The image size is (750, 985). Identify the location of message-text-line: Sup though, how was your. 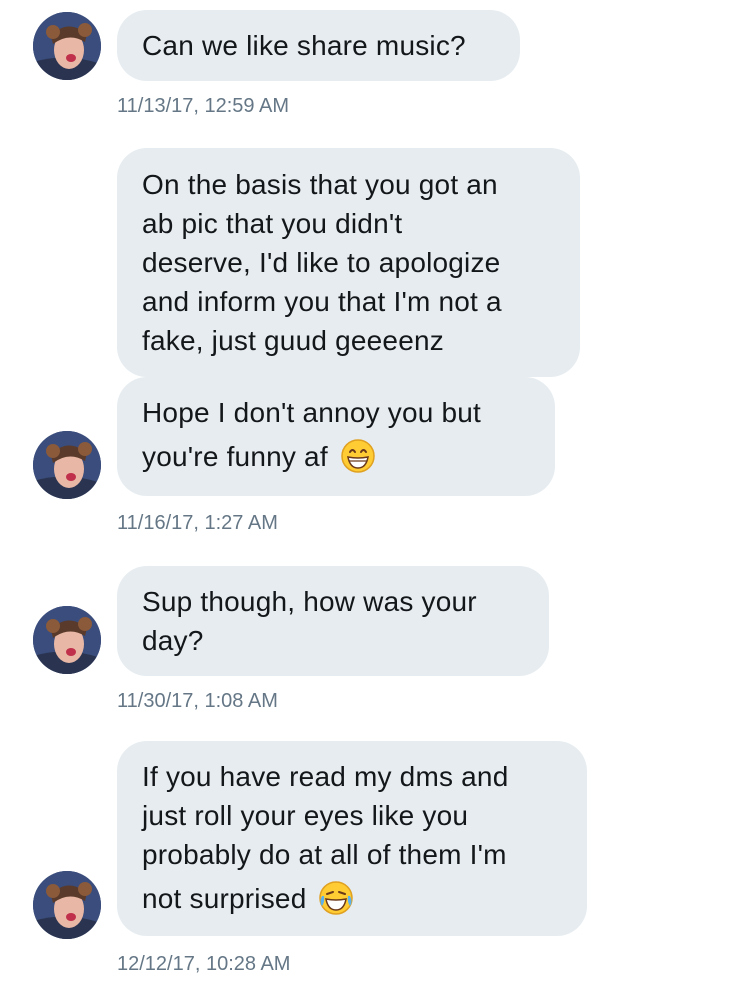
(309, 601).